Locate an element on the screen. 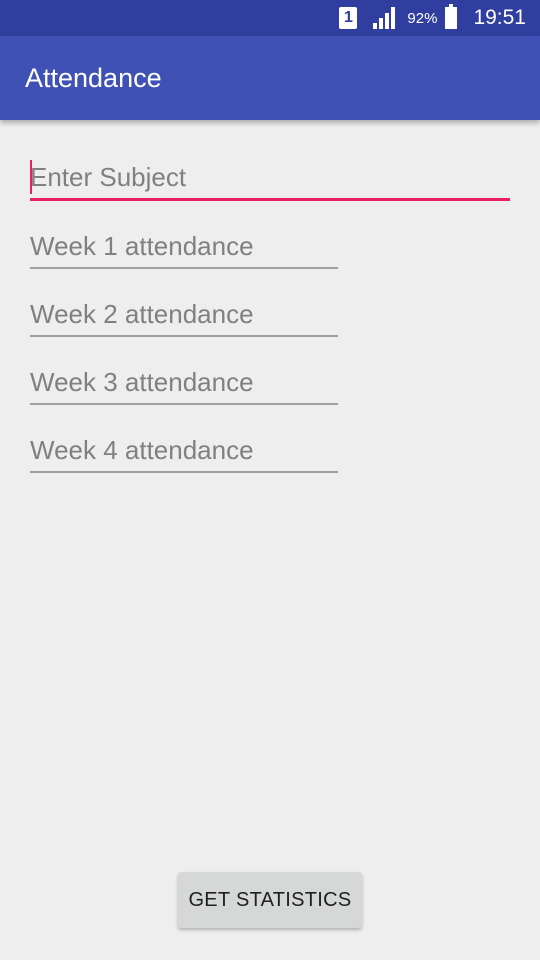 The height and width of the screenshot is (960, 540). week1-field is located at coordinates (184, 248).